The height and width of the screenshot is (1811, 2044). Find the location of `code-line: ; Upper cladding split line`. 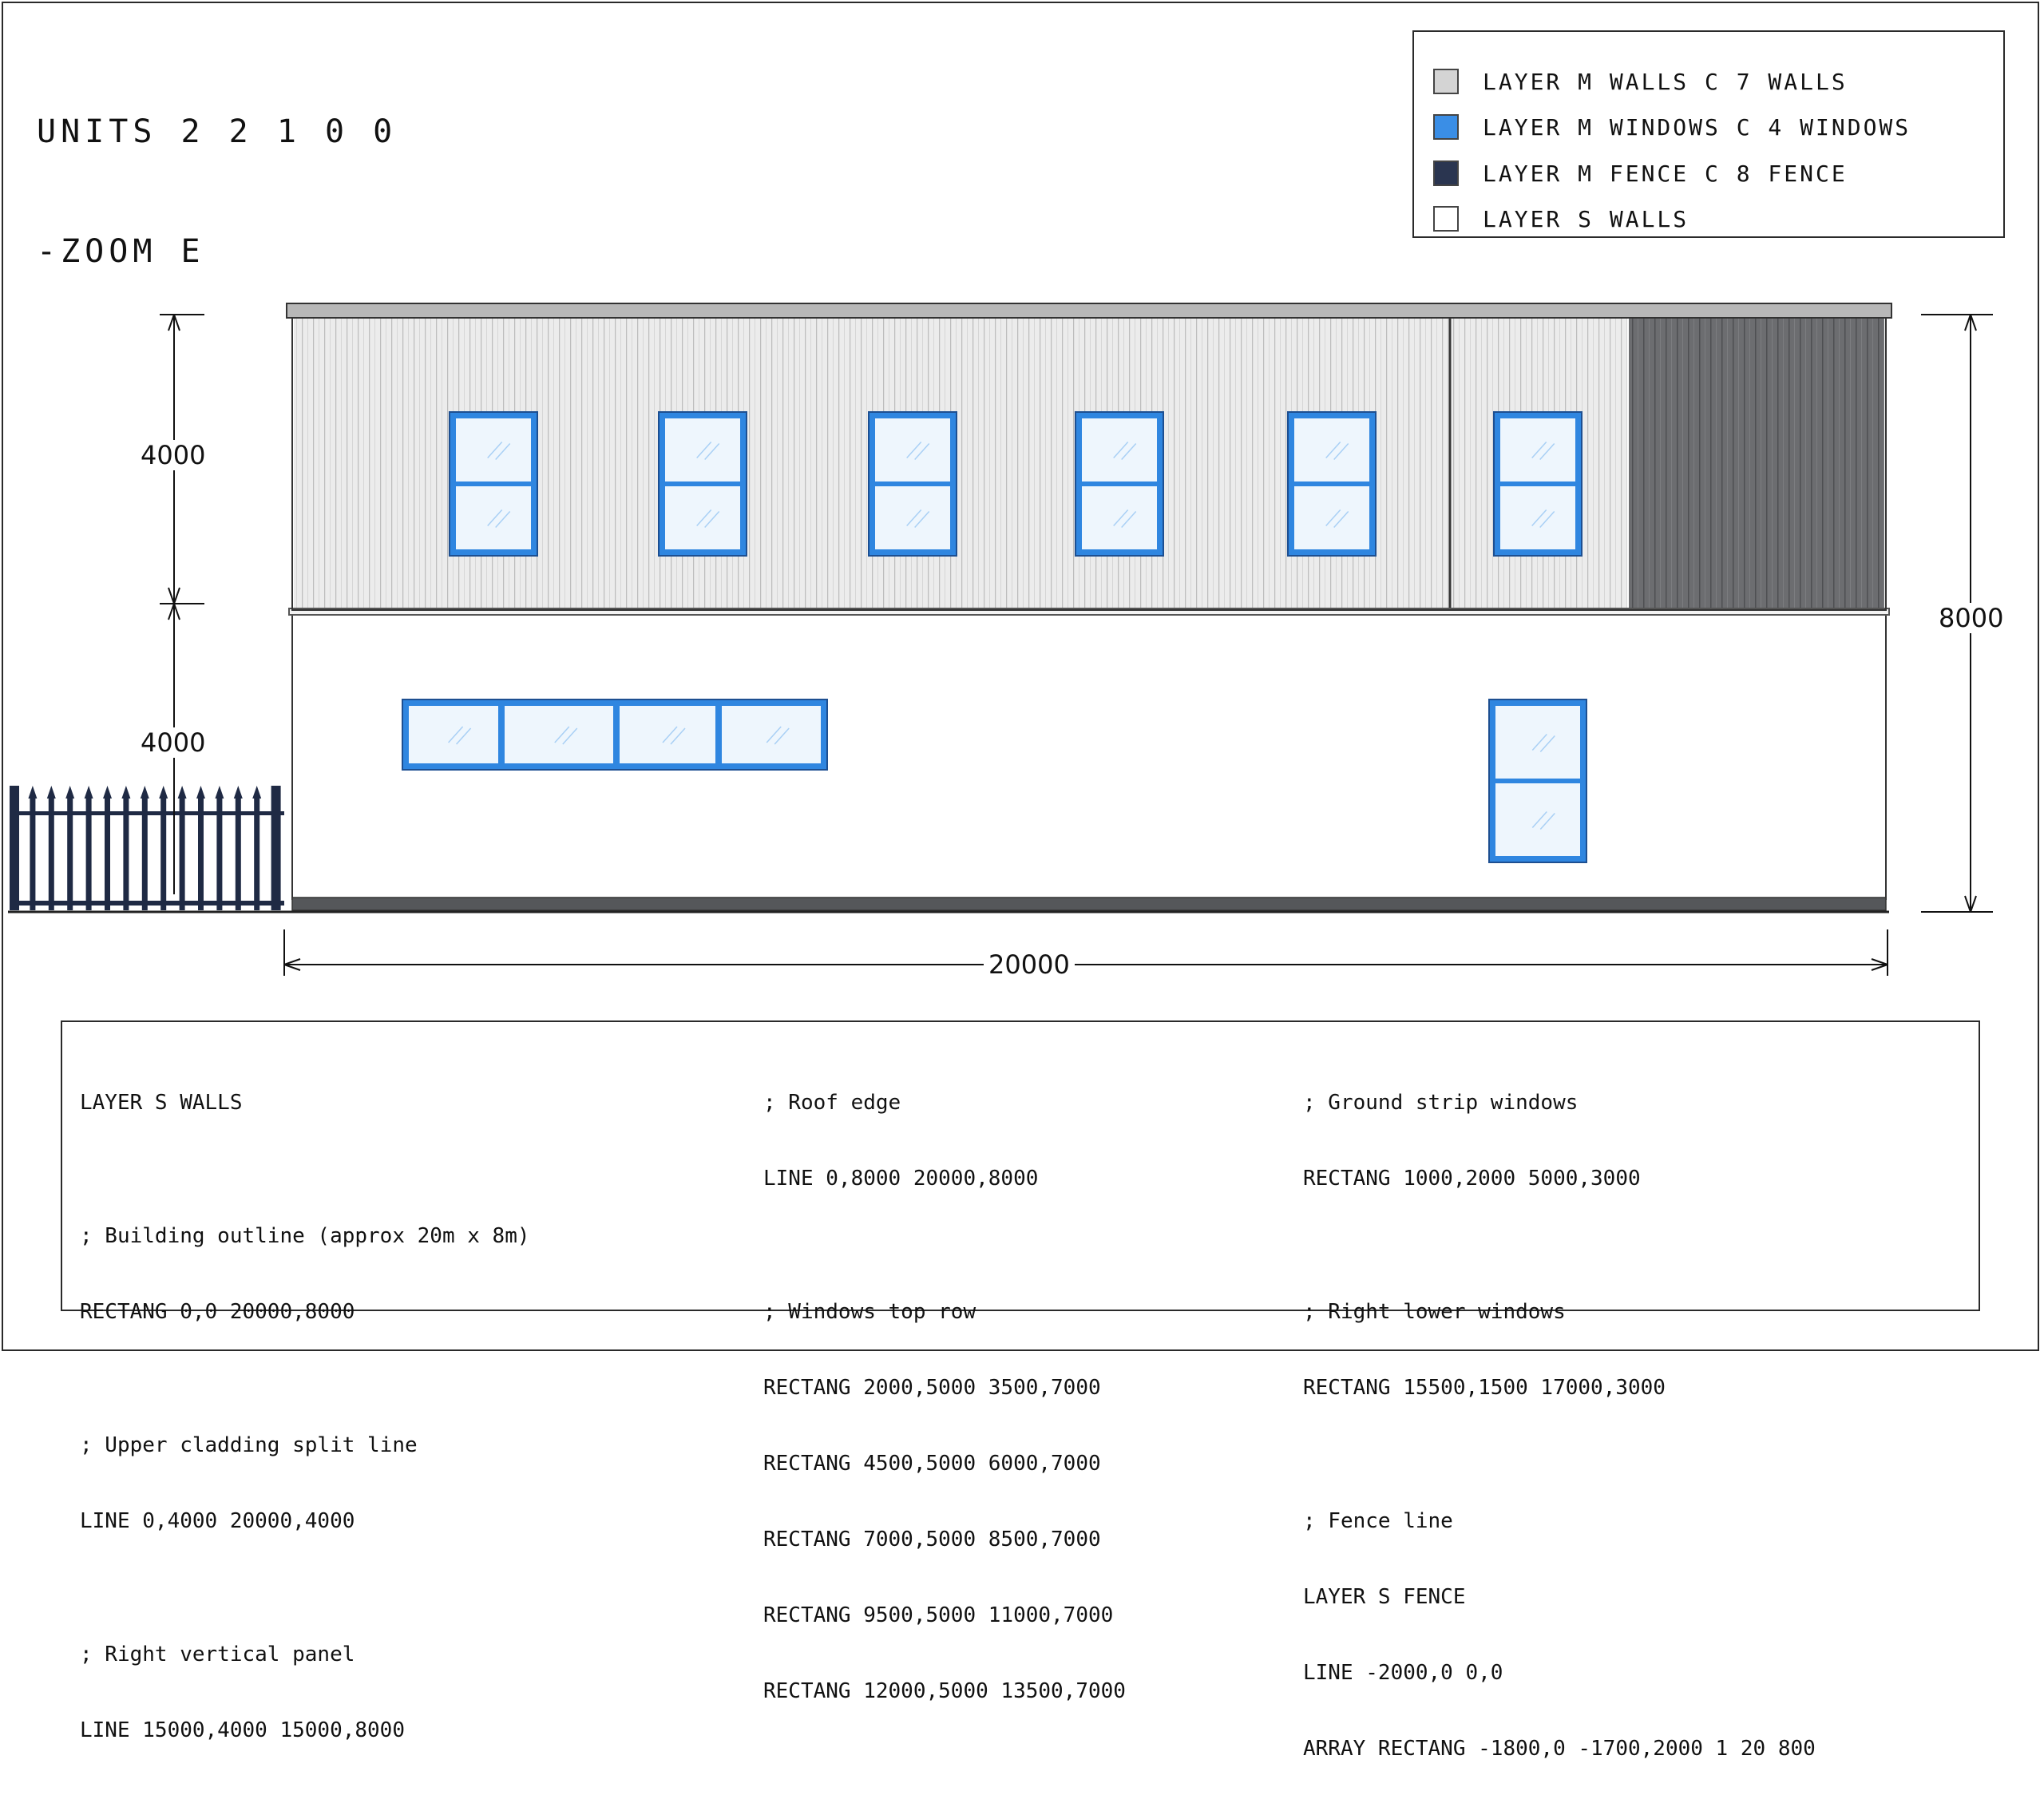

code-line: ; Upper cladding split line is located at coordinates (249, 1445).